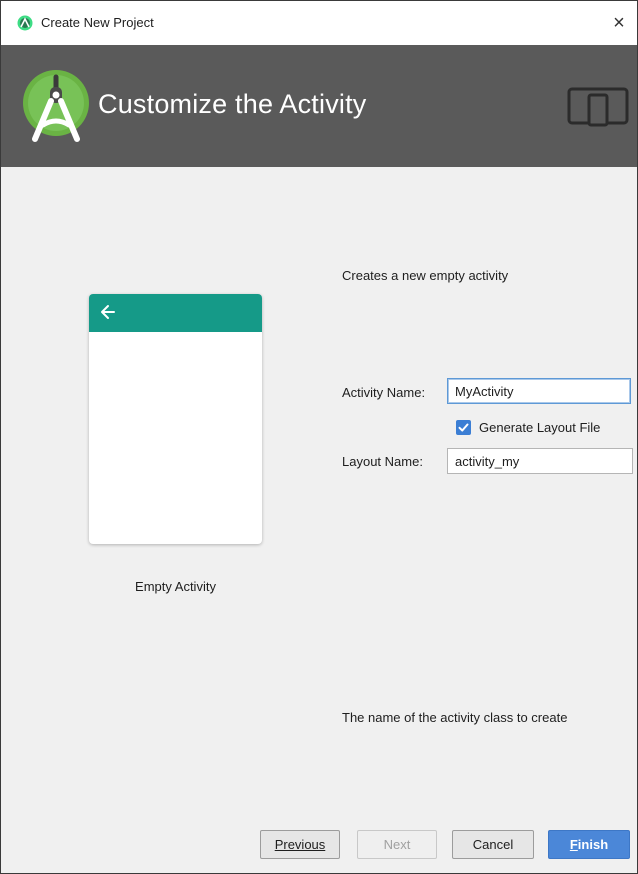 The image size is (638, 874). Describe the element at coordinates (593, 844) in the screenshot. I see `finish-label: inish` at that location.